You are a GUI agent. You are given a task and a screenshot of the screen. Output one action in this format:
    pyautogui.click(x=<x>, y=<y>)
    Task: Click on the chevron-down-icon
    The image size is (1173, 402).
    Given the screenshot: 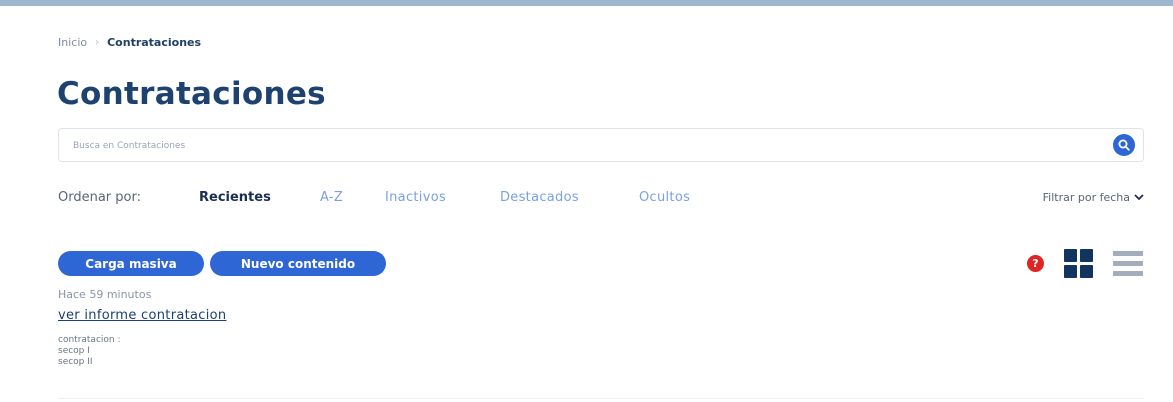 What is the action you would take?
    pyautogui.click(x=1139, y=197)
    